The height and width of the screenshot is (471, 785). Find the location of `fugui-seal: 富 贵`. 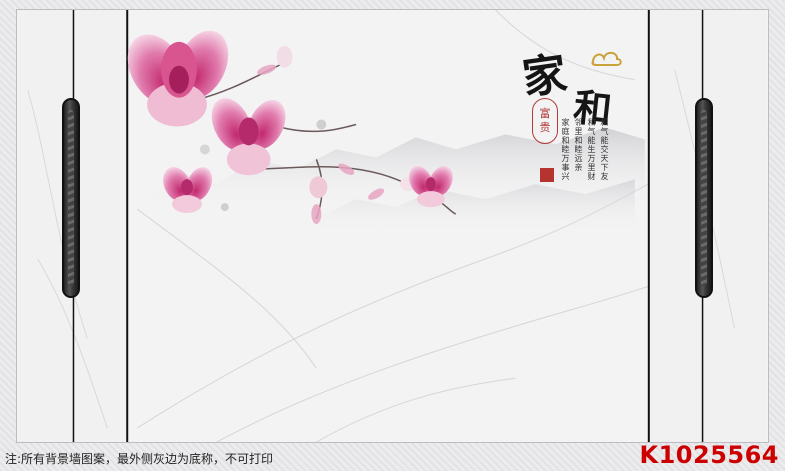

fugui-seal: 富 贵 is located at coordinates (545, 121).